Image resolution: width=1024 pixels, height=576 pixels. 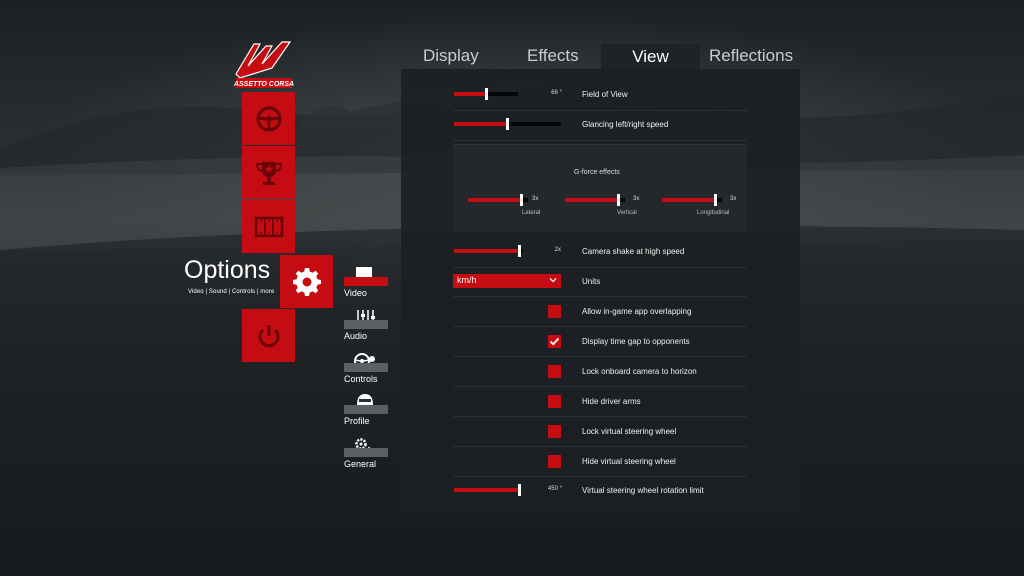 I want to click on app-overlap-checkbox, so click(x=554, y=311).